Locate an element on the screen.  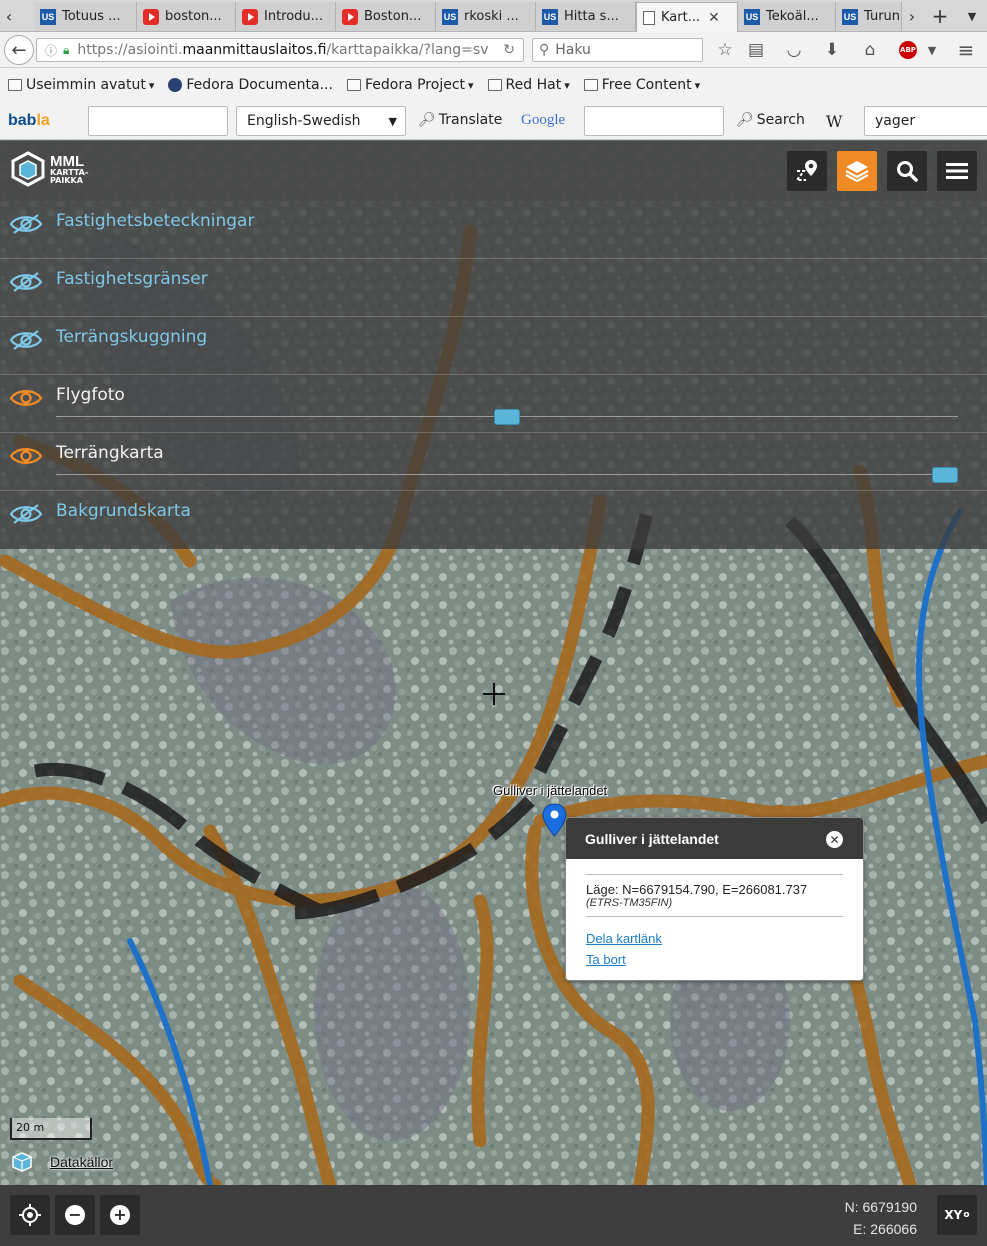
search-button is located at coordinates (907, 171).